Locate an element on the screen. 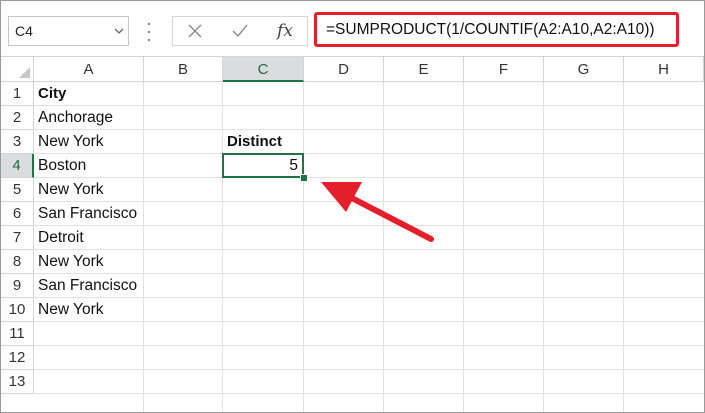 This screenshot has height=413, width=705. column-header-a: A is located at coordinates (89, 69).